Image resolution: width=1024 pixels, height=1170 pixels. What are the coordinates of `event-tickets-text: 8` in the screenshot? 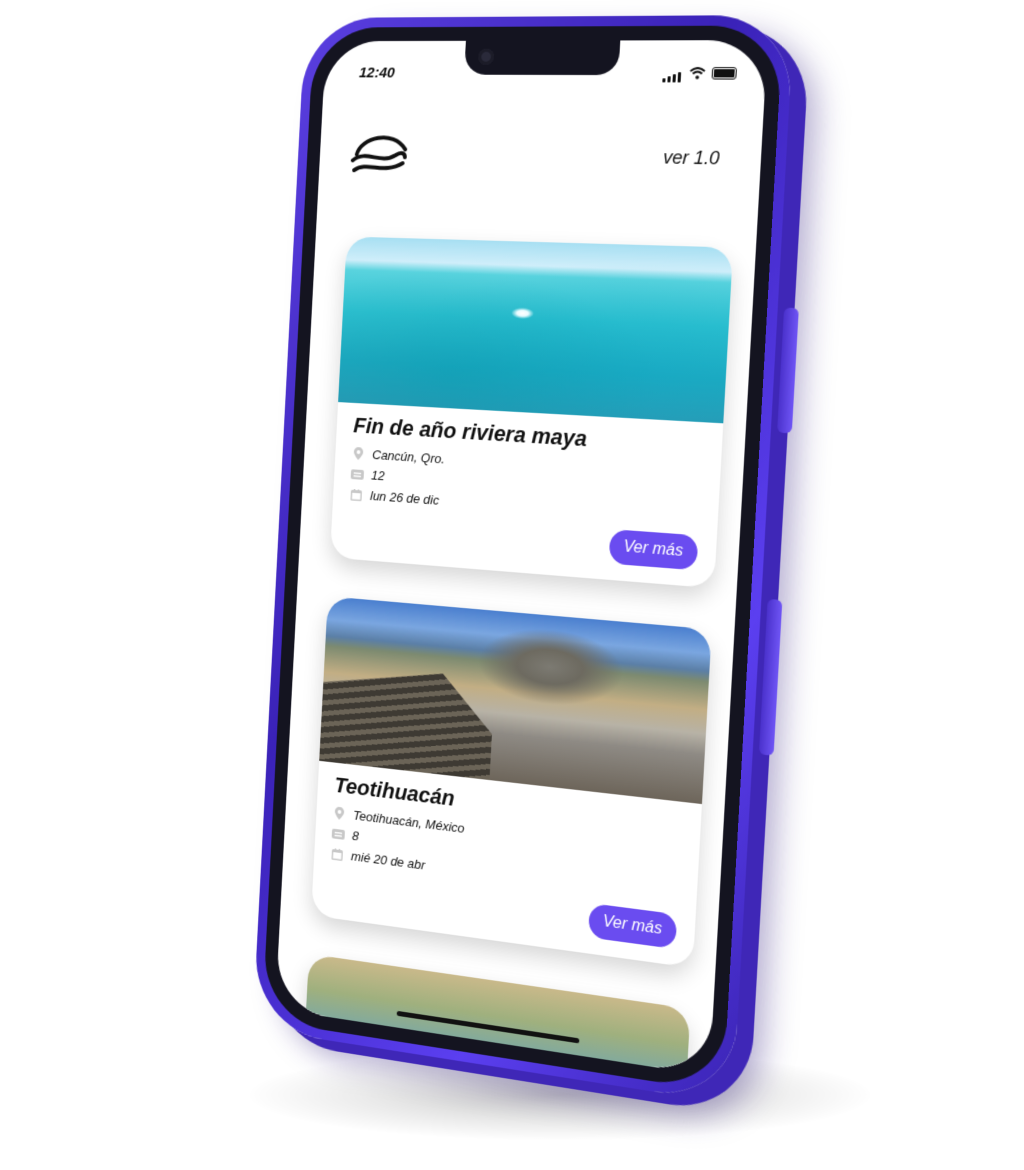 It's located at (355, 836).